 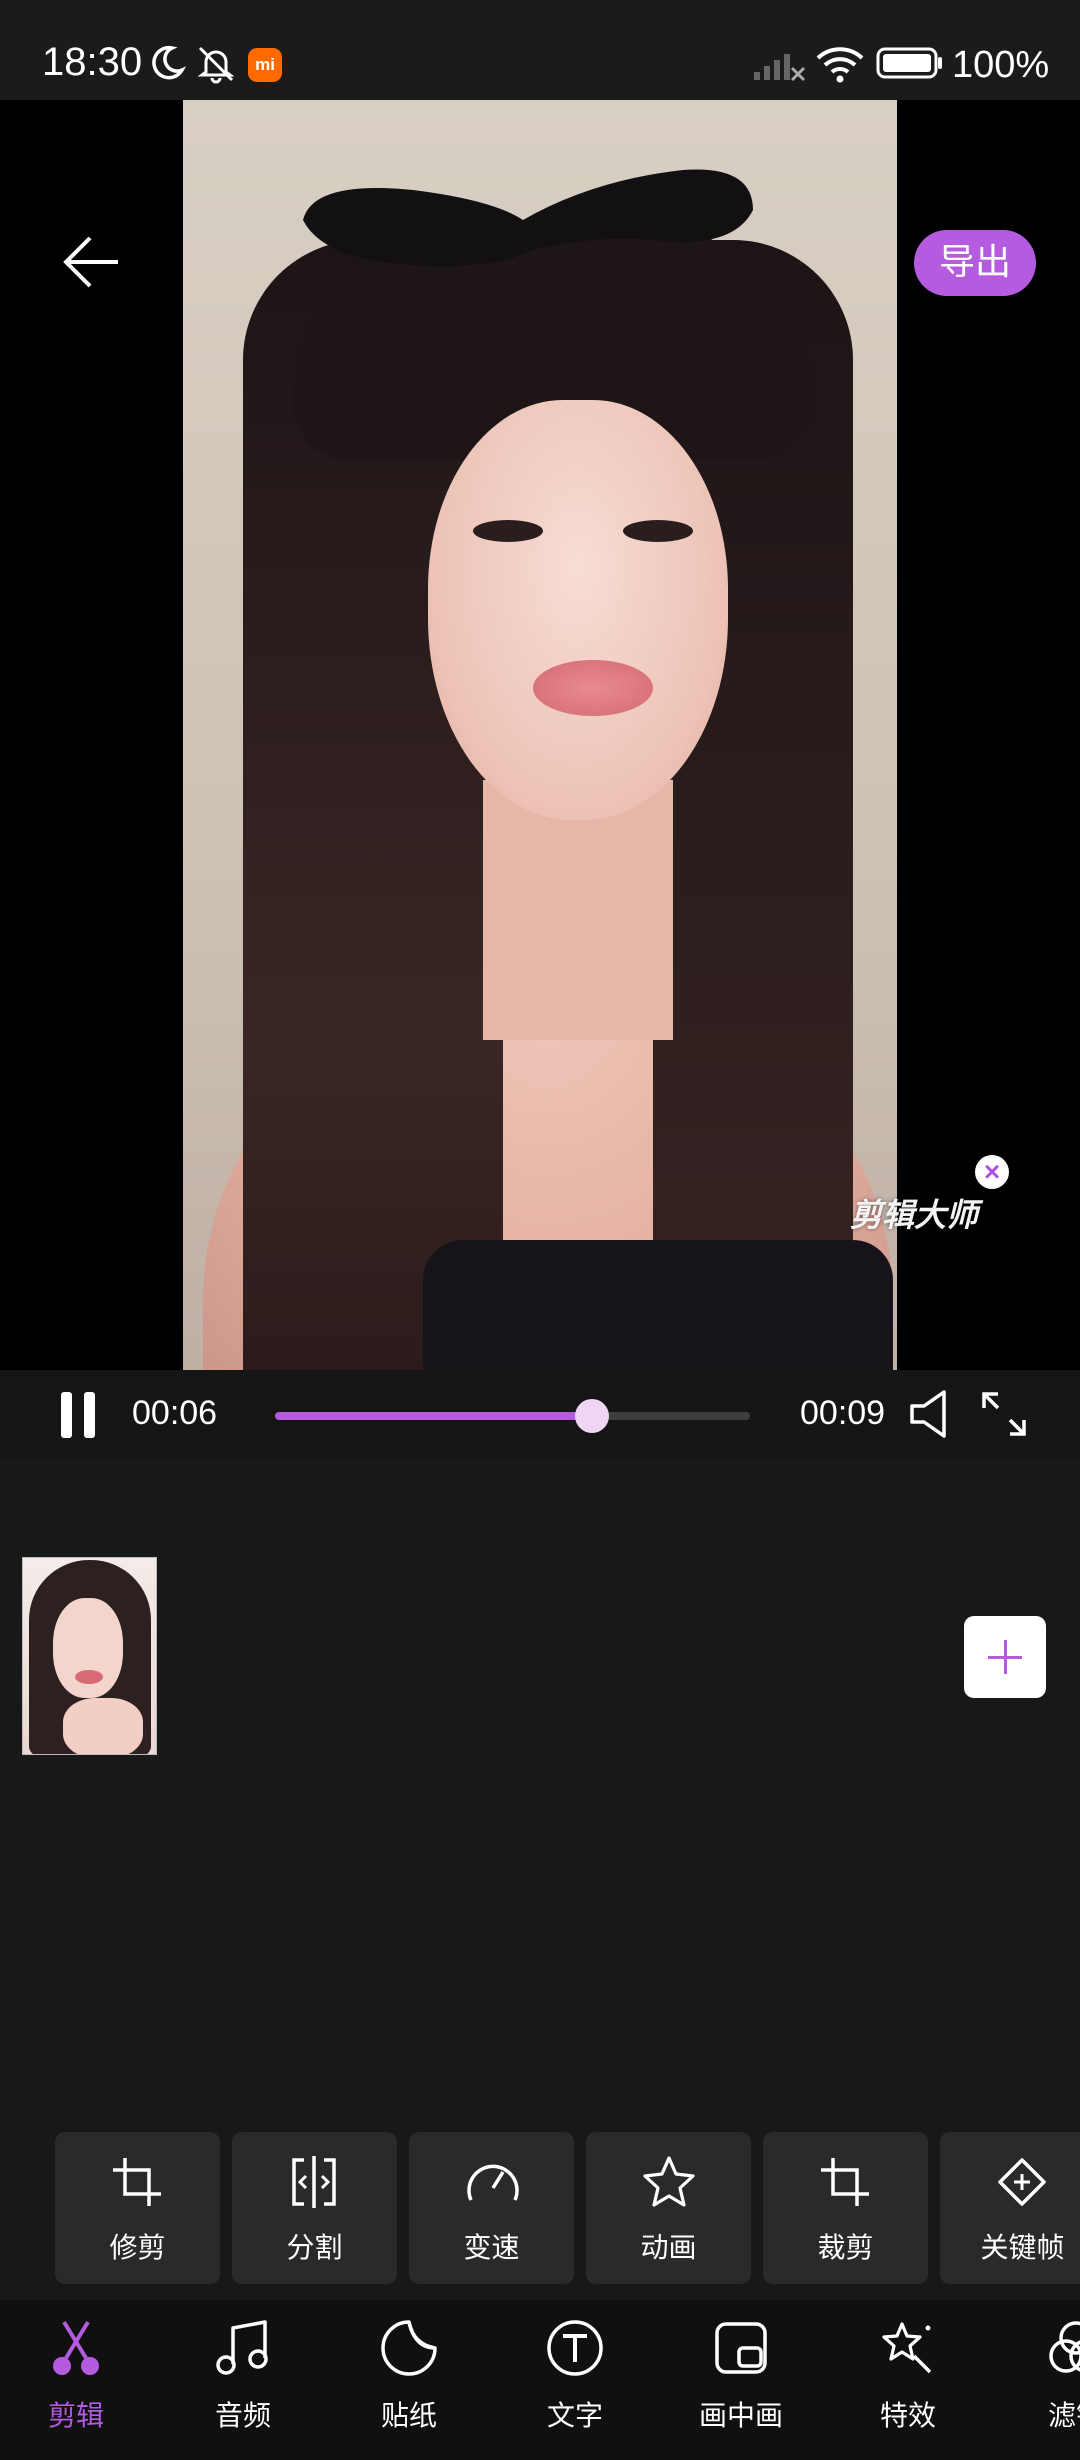 What do you see at coordinates (1001, 65) in the screenshot?
I see `battery-percentage: 100%` at bounding box center [1001, 65].